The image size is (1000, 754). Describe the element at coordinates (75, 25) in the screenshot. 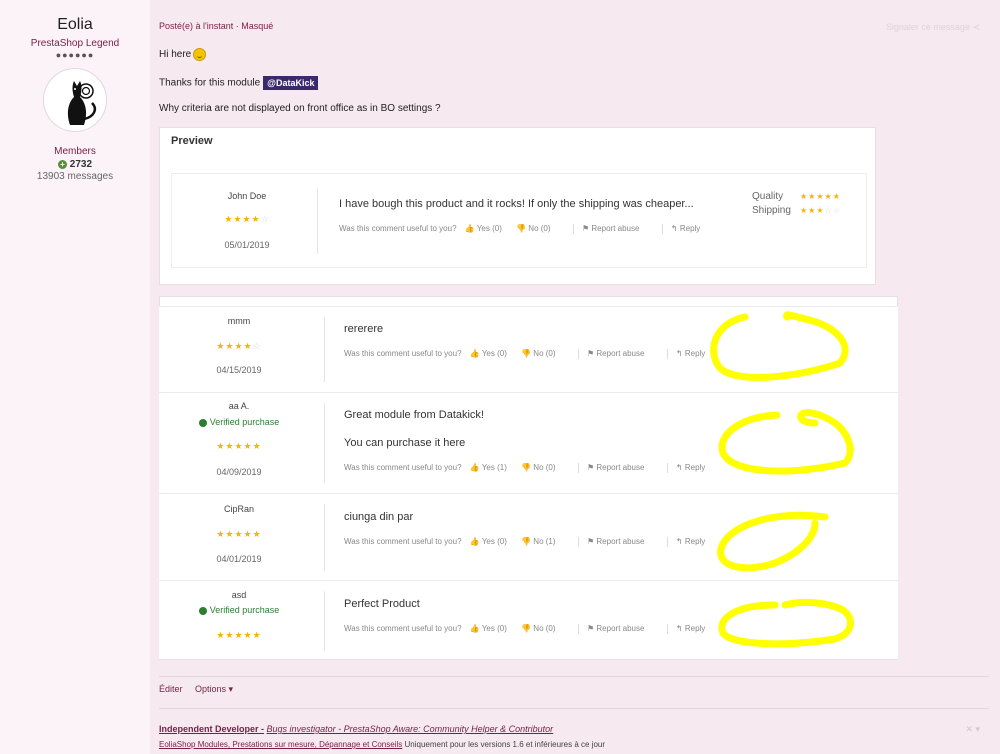

I see `author-name: Eolia` at that location.